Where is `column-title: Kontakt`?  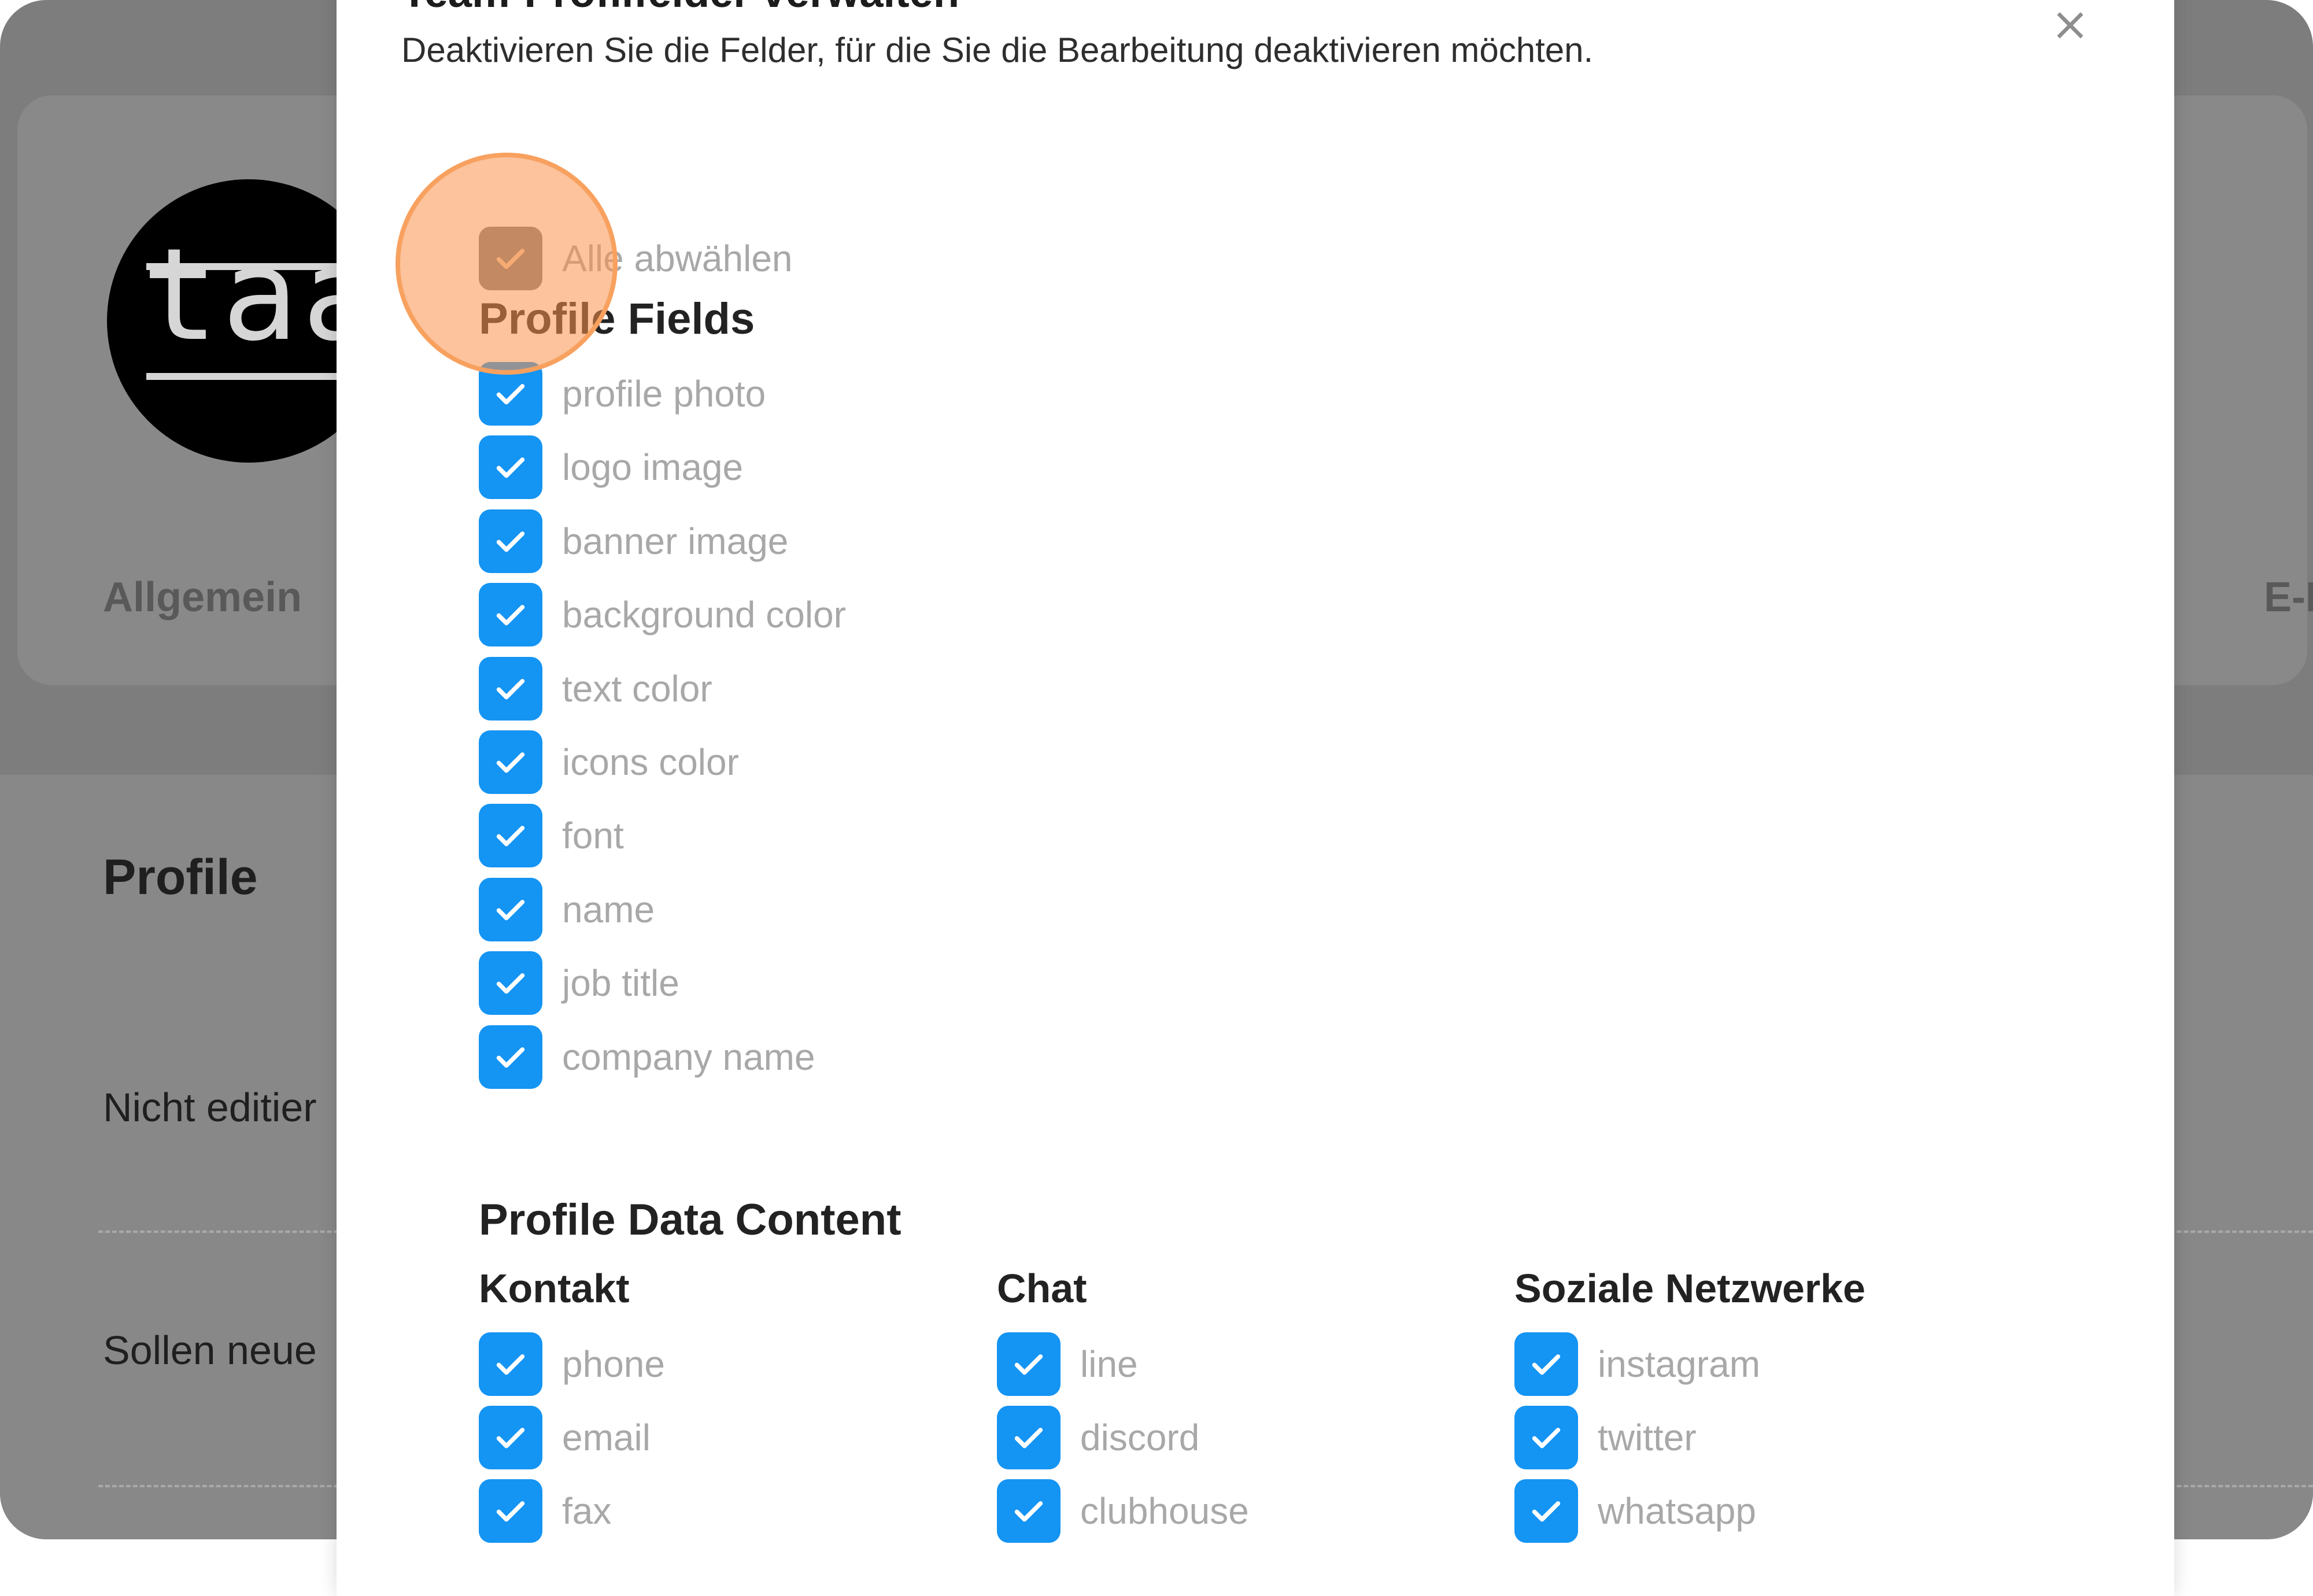
column-title: Kontakt is located at coordinates (555, 1289).